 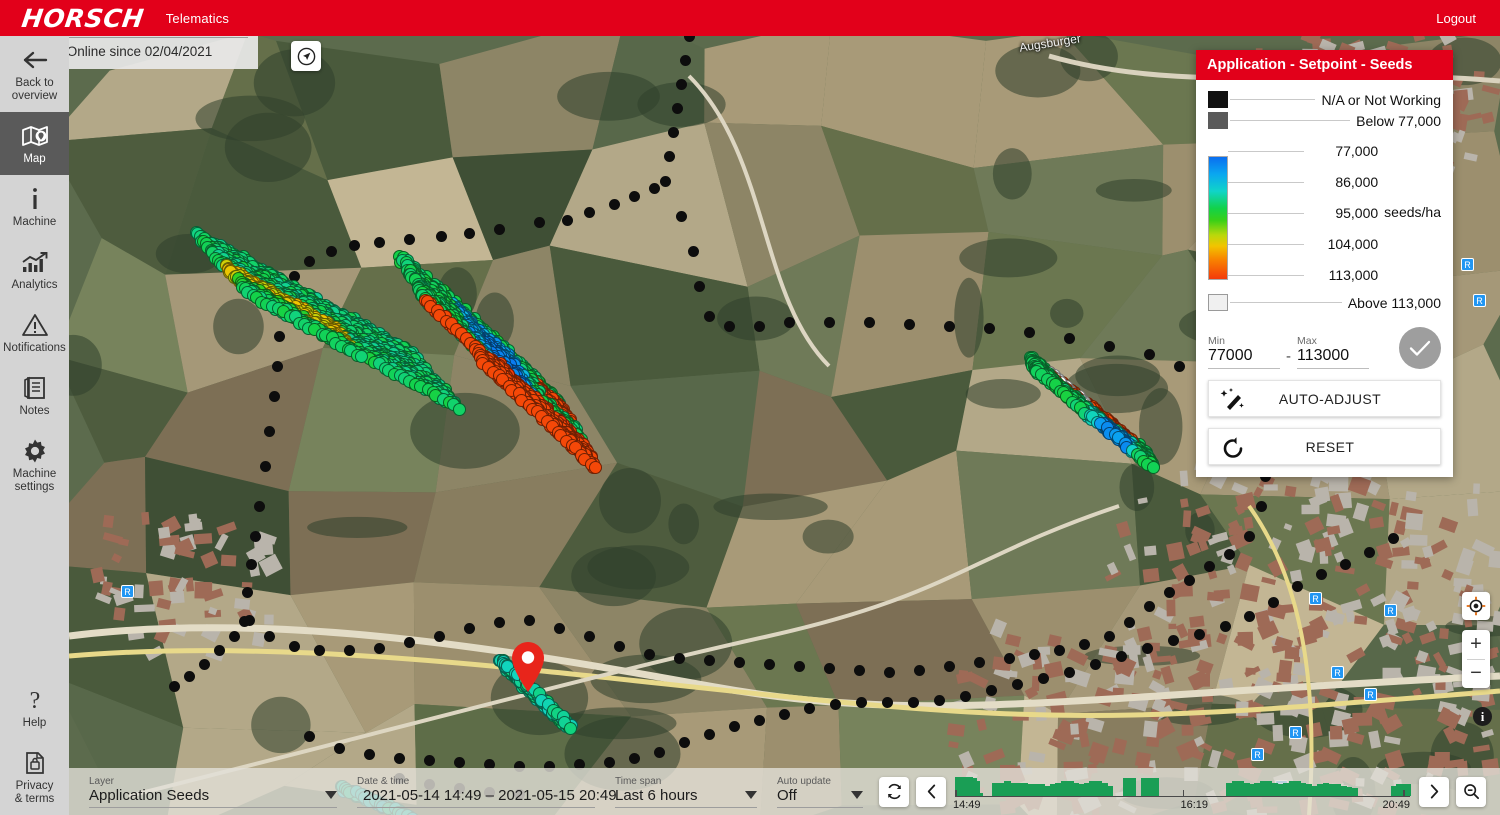 I want to click on sidebar-label-help: Help, so click(x=34, y=723).